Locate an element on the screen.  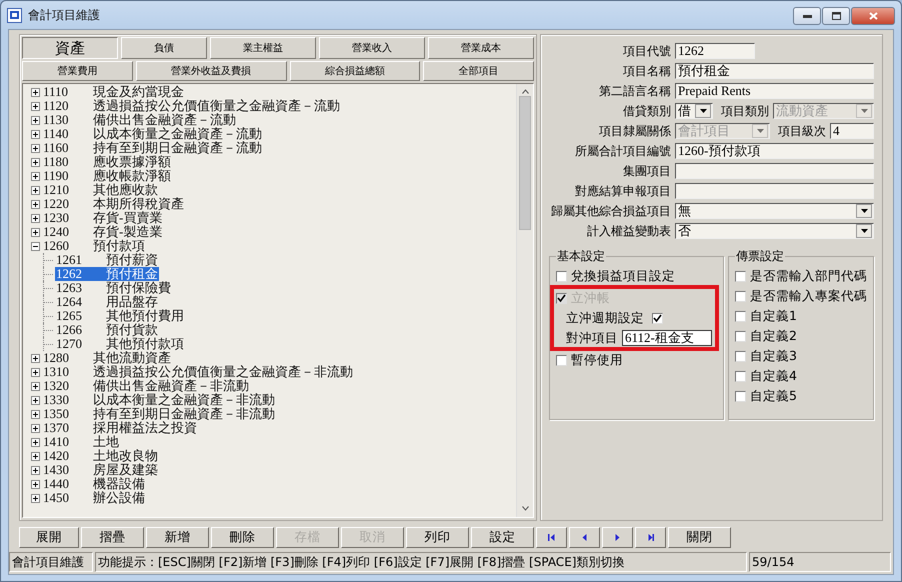
tree-item: 1230 存貨-買賣業 is located at coordinates (103, 218).